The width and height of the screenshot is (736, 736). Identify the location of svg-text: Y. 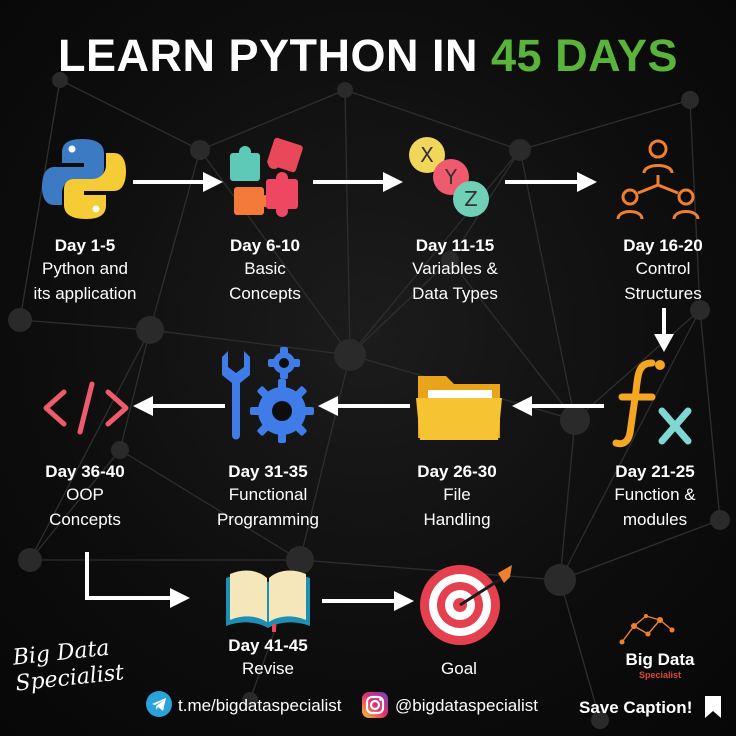
(451, 177).